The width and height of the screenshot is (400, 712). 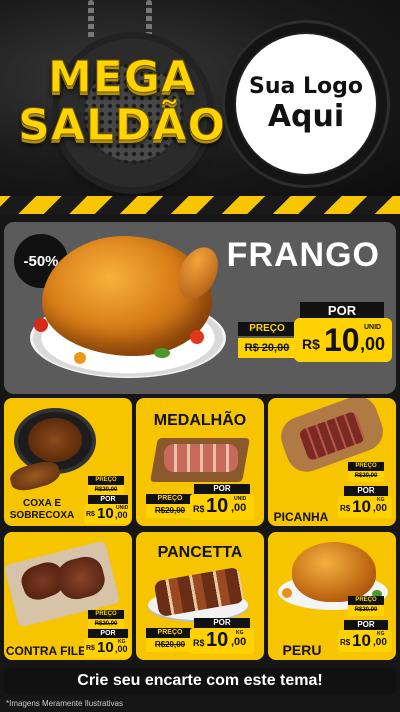 I want to click on logo-placeholder: Sua Logo Aqui, so click(x=306, y=104).